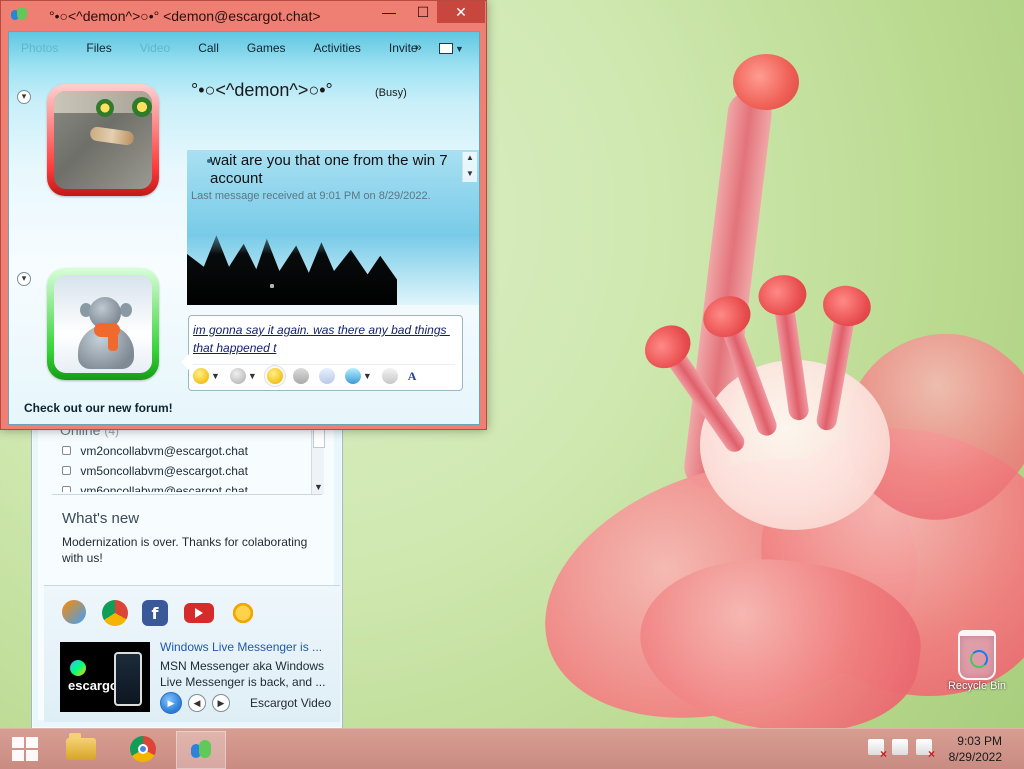 The image size is (1024, 769). I want to click on taskbar-messenger, so click(201, 750).